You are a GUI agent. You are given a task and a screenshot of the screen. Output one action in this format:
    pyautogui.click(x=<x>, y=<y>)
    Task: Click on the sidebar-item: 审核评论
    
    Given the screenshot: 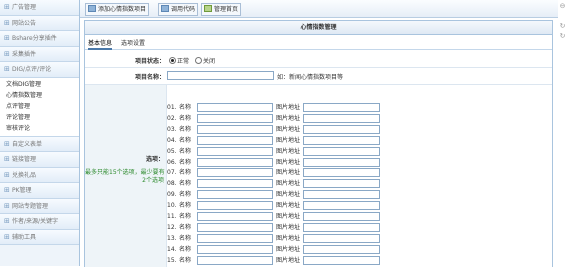 What is the action you would take?
    pyautogui.click(x=42, y=128)
    